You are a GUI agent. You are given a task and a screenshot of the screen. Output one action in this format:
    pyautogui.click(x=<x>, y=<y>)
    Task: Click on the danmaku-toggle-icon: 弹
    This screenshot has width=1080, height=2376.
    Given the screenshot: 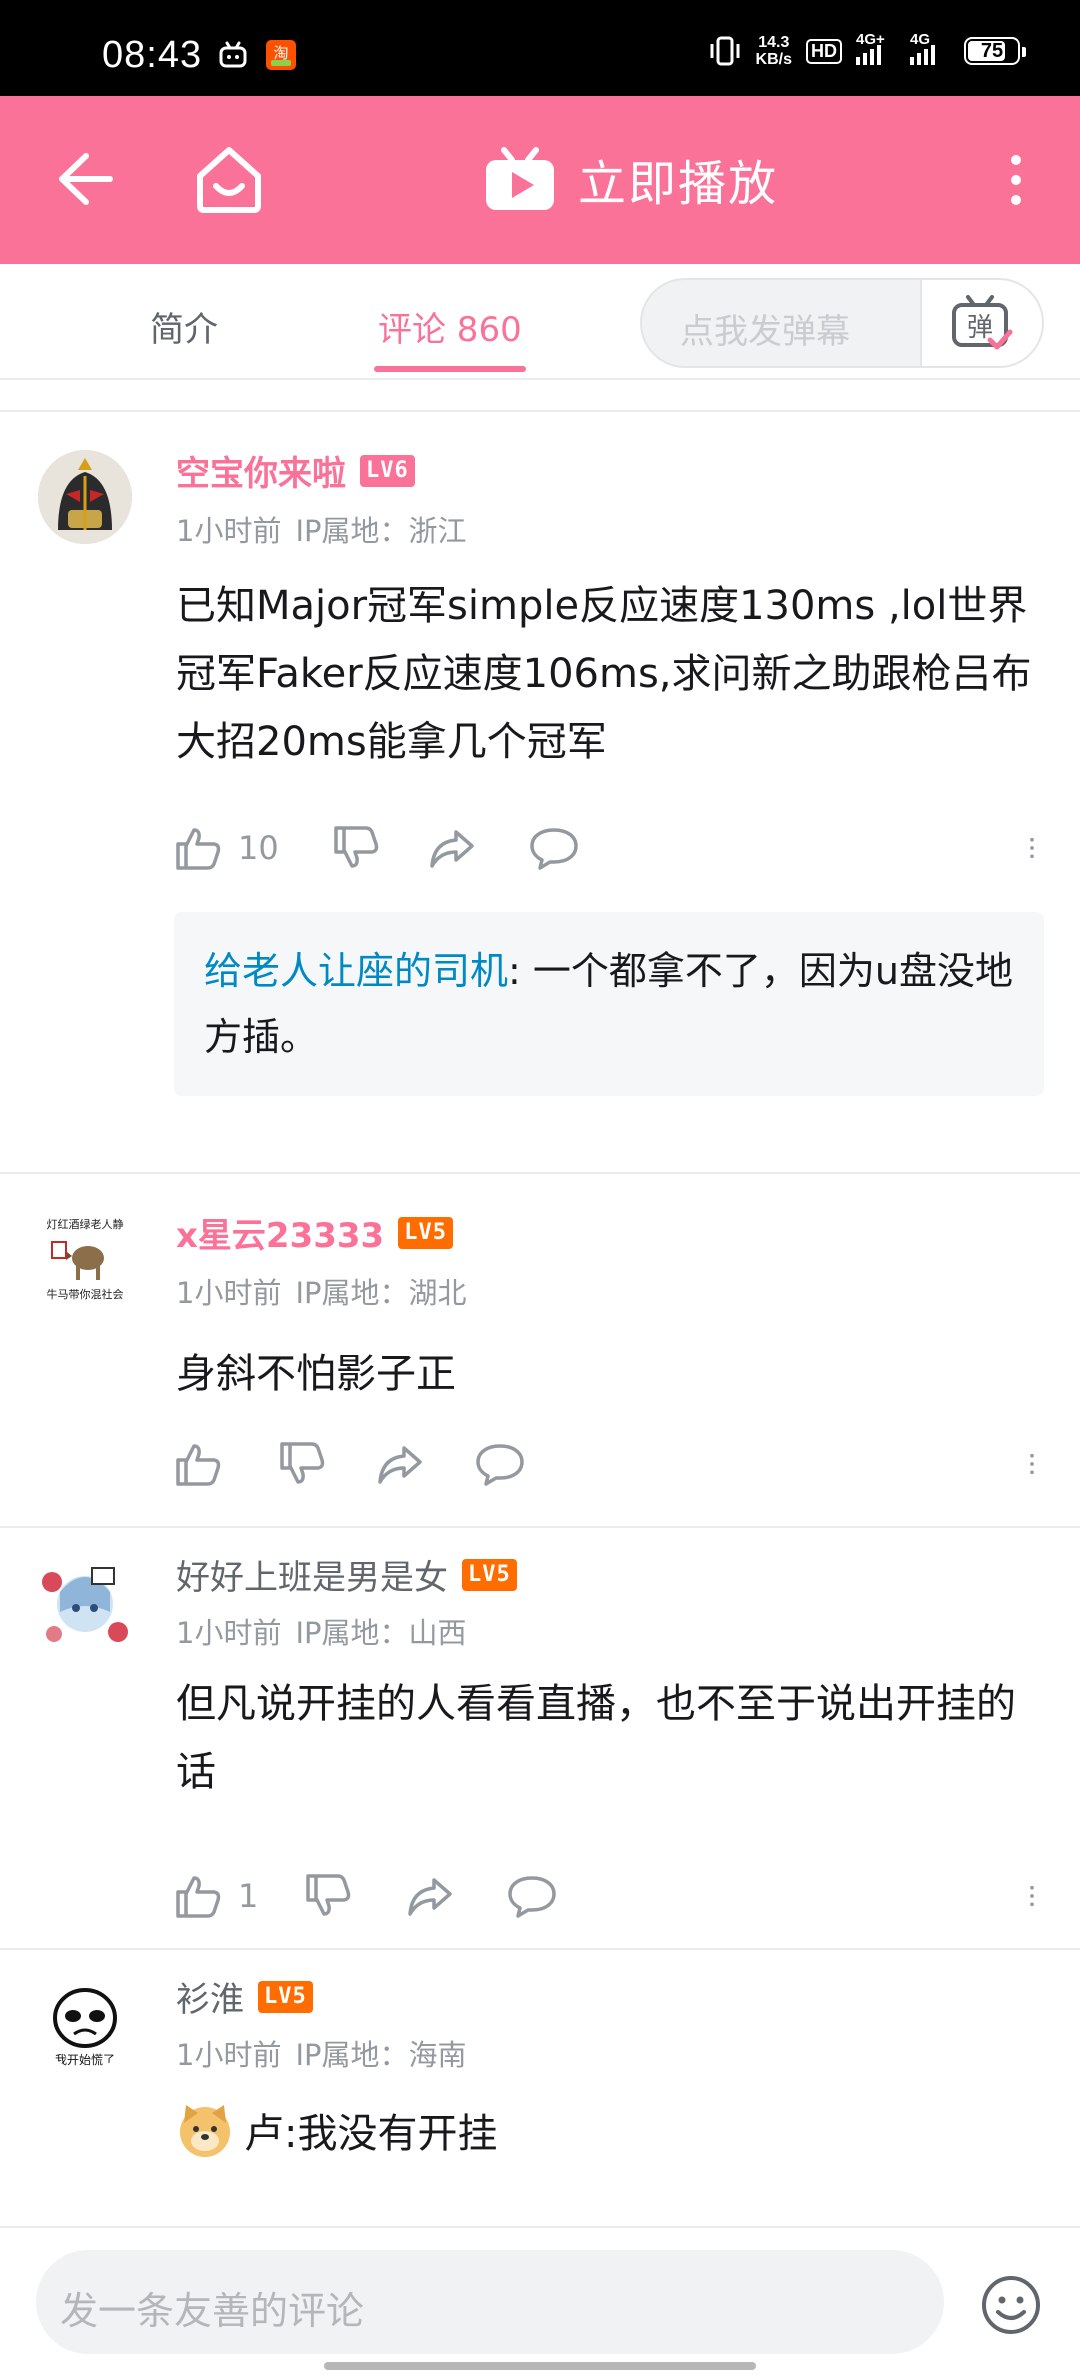 What is the action you would take?
    pyautogui.click(x=982, y=322)
    